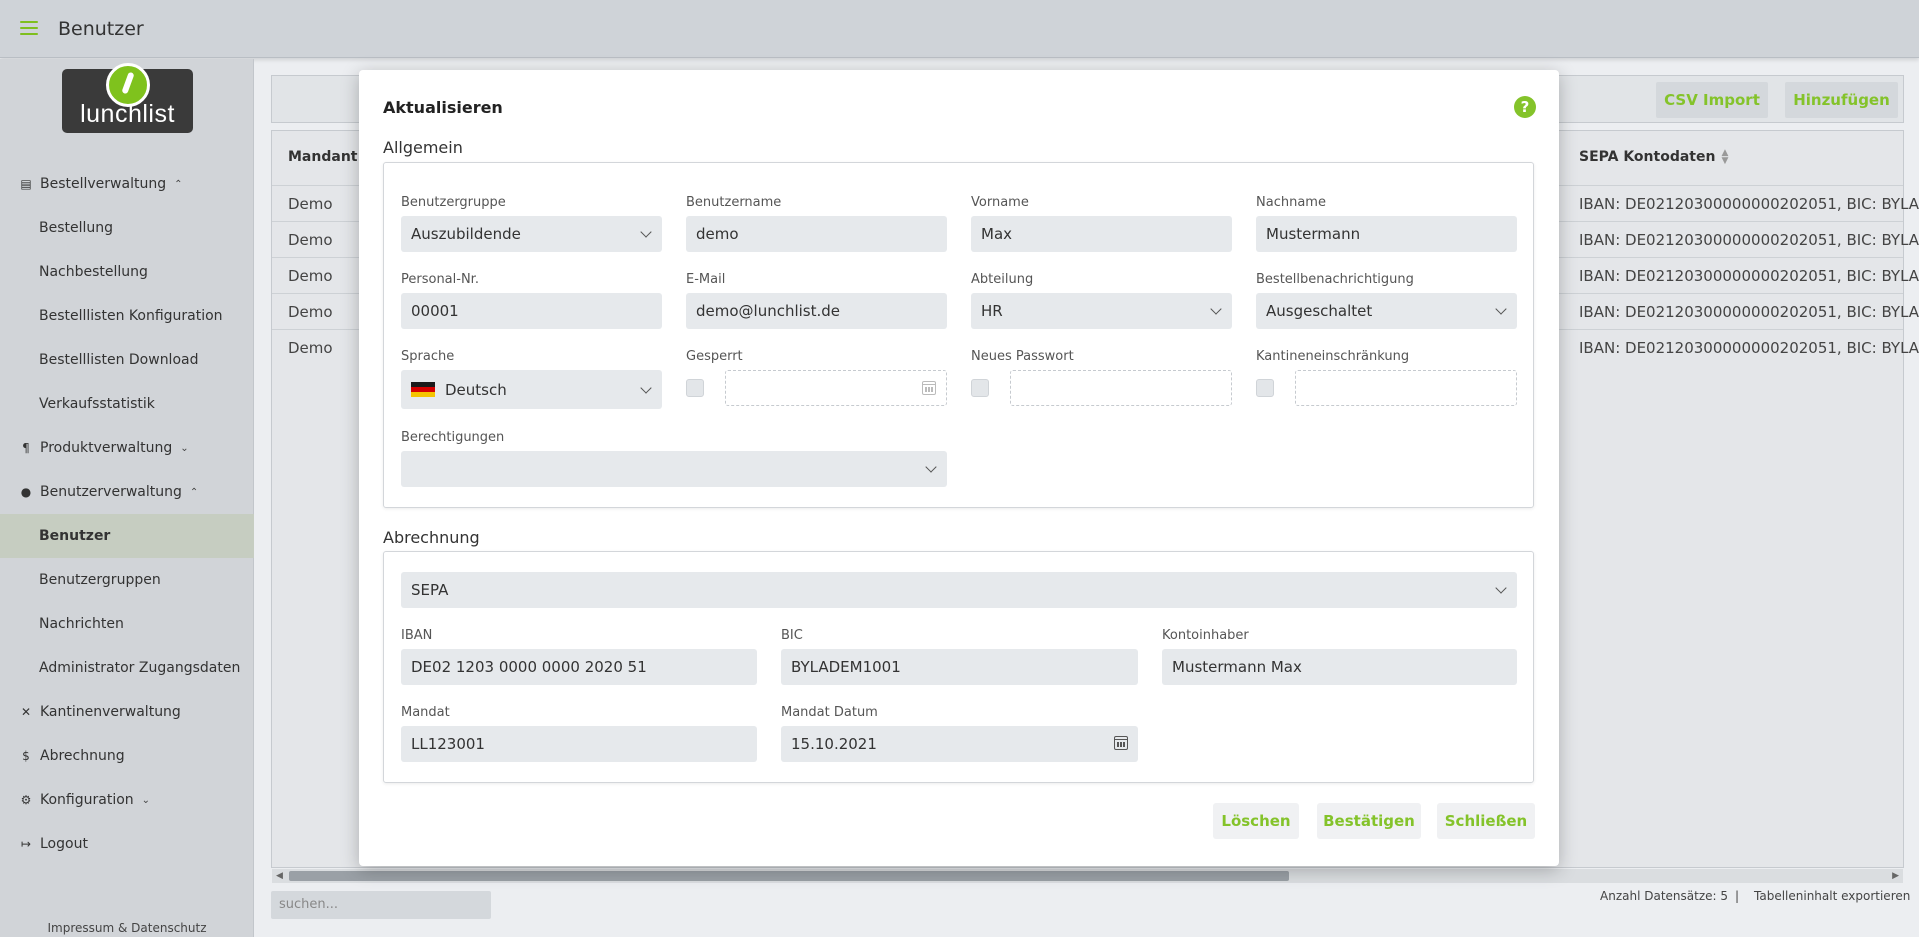 The height and width of the screenshot is (937, 1919). I want to click on horizontal-scrollbar: ◀ ▶, so click(1087, 876).